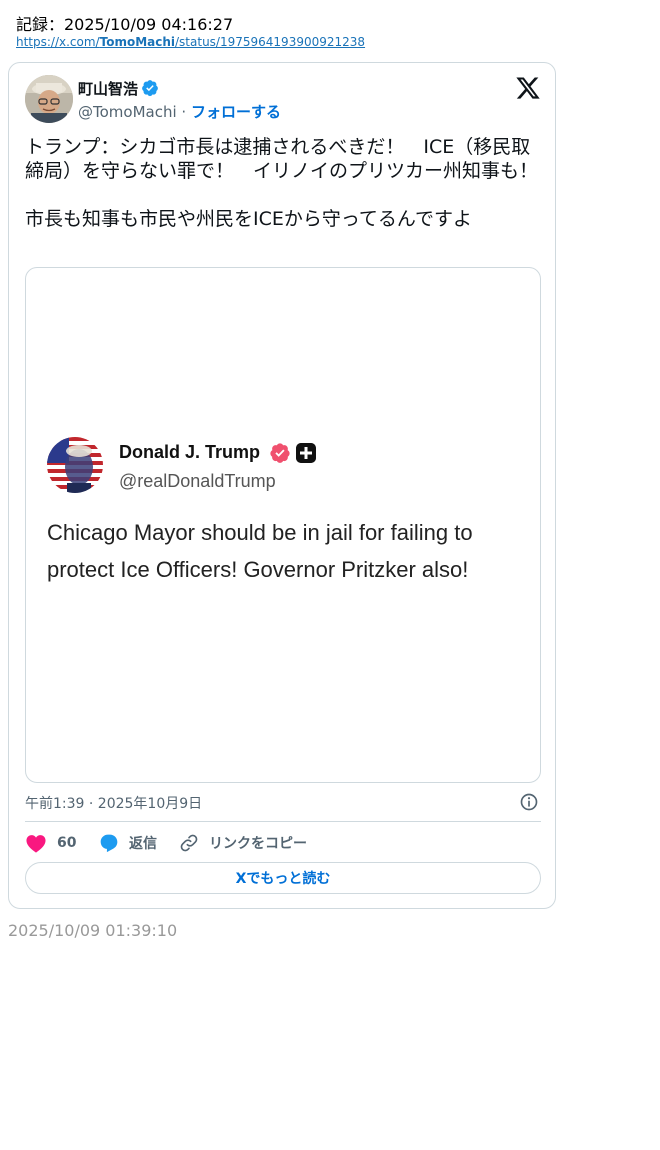 The width and height of the screenshot is (660, 1150). What do you see at coordinates (58, 42) in the screenshot?
I see `url-prefix: https://x.com/` at bounding box center [58, 42].